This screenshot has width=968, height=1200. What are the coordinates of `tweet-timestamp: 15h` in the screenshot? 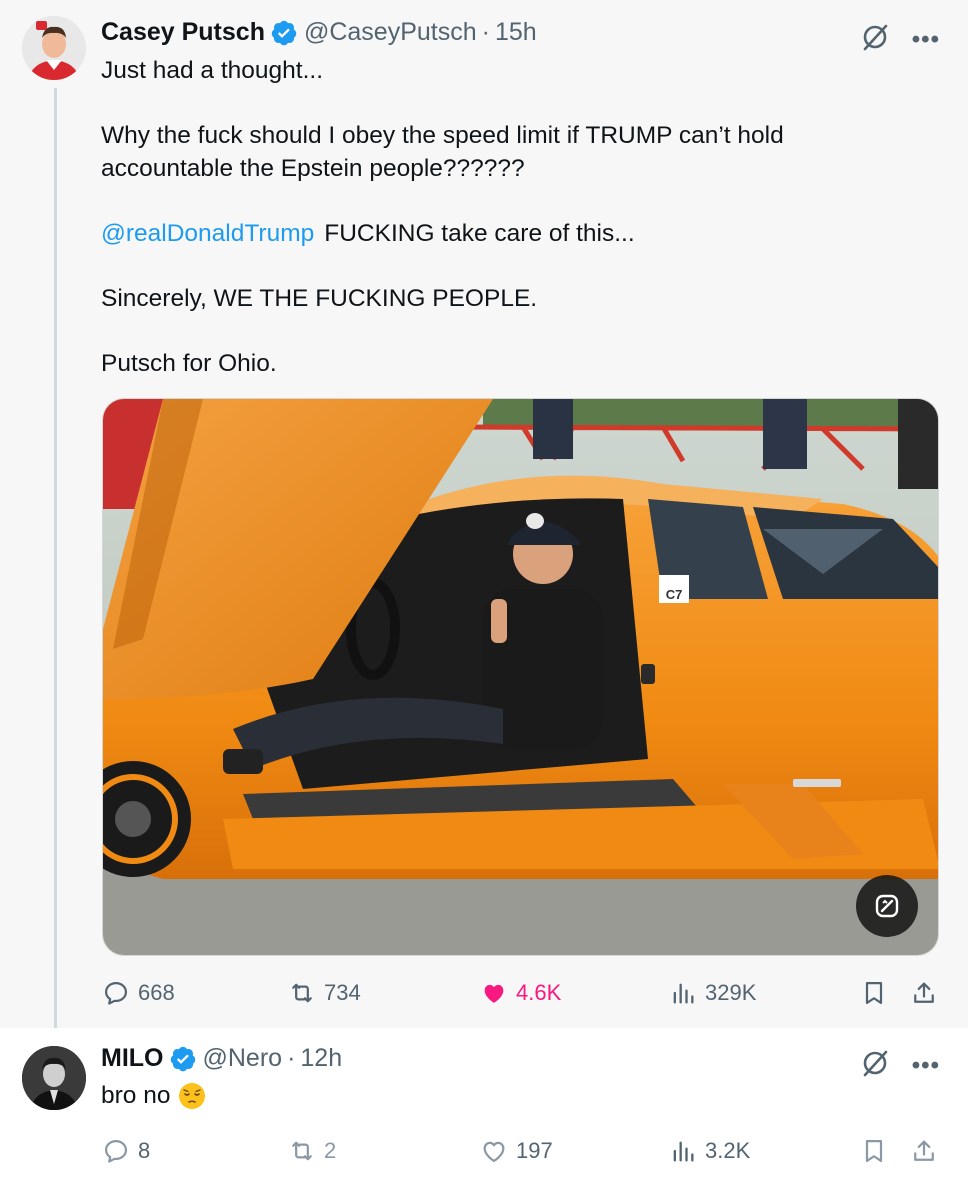 It's located at (516, 32).